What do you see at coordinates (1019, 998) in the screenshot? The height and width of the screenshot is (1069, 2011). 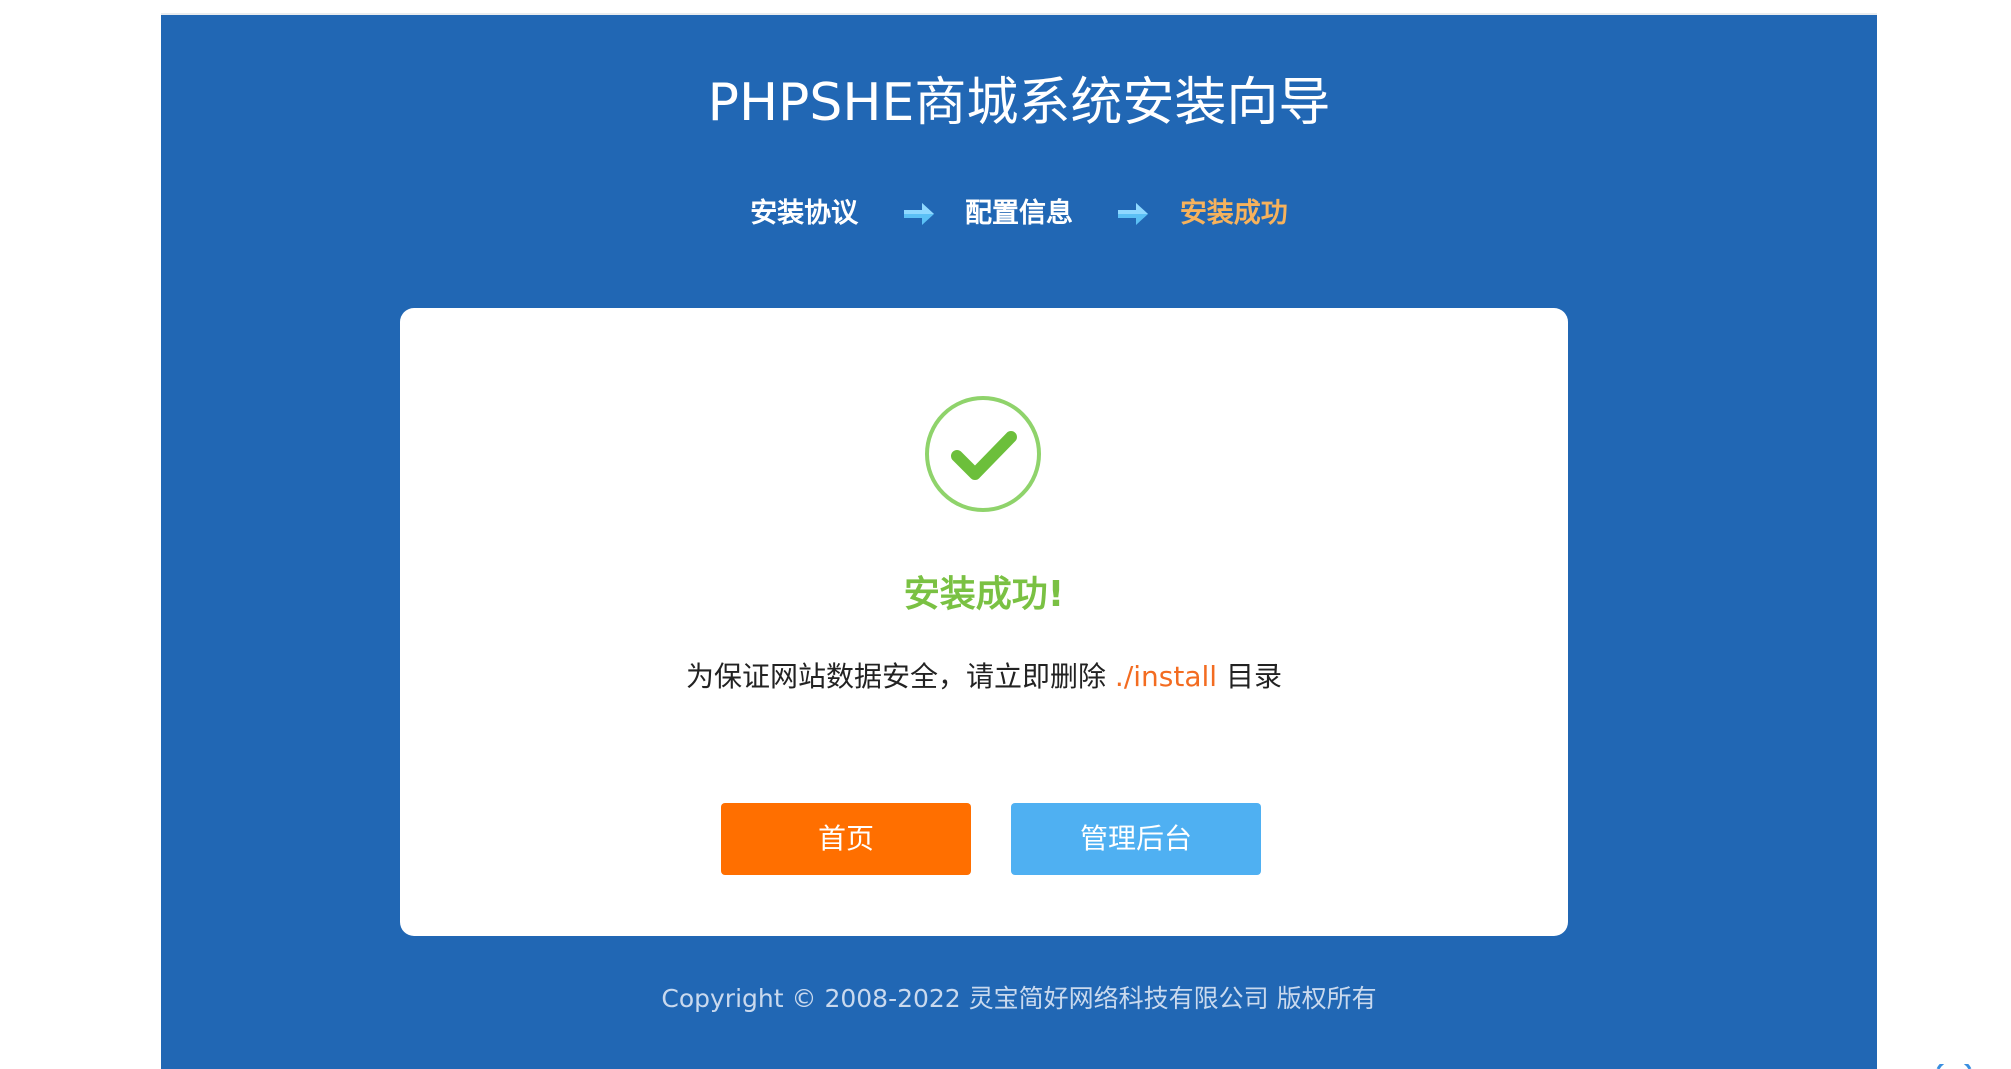 I see `copyright: Copyright © 2008-2022 灵宝简好网络科技有限公司 版权所有` at bounding box center [1019, 998].